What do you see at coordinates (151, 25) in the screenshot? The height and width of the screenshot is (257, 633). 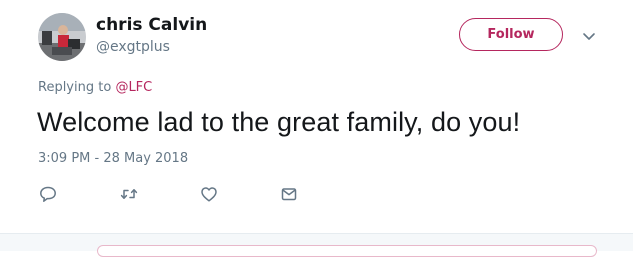 I see `user-name: chris Calvin` at bounding box center [151, 25].